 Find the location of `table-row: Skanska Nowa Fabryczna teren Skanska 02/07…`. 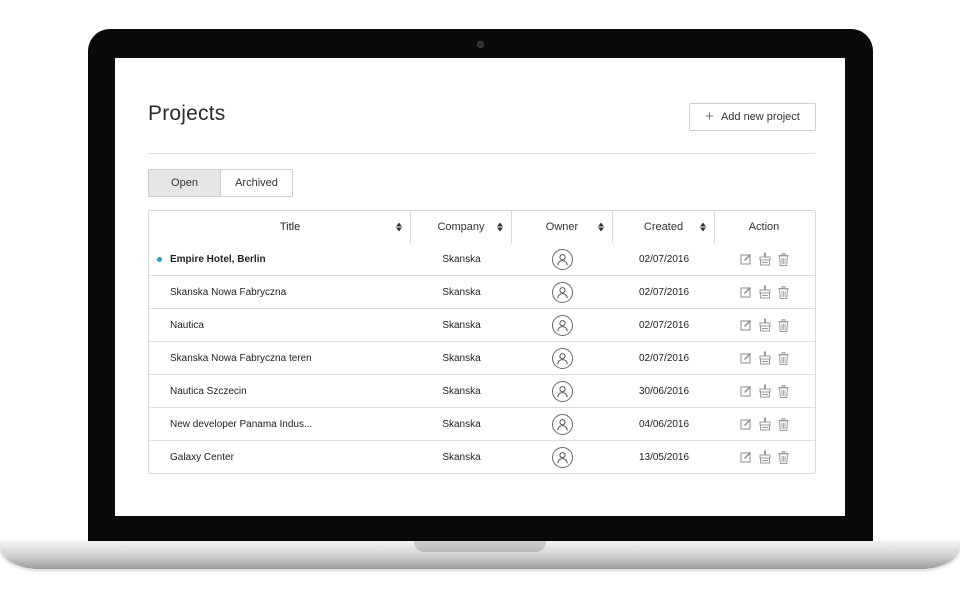

table-row: Skanska Nowa Fabryczna teren Skanska 02/07… is located at coordinates (482, 357).